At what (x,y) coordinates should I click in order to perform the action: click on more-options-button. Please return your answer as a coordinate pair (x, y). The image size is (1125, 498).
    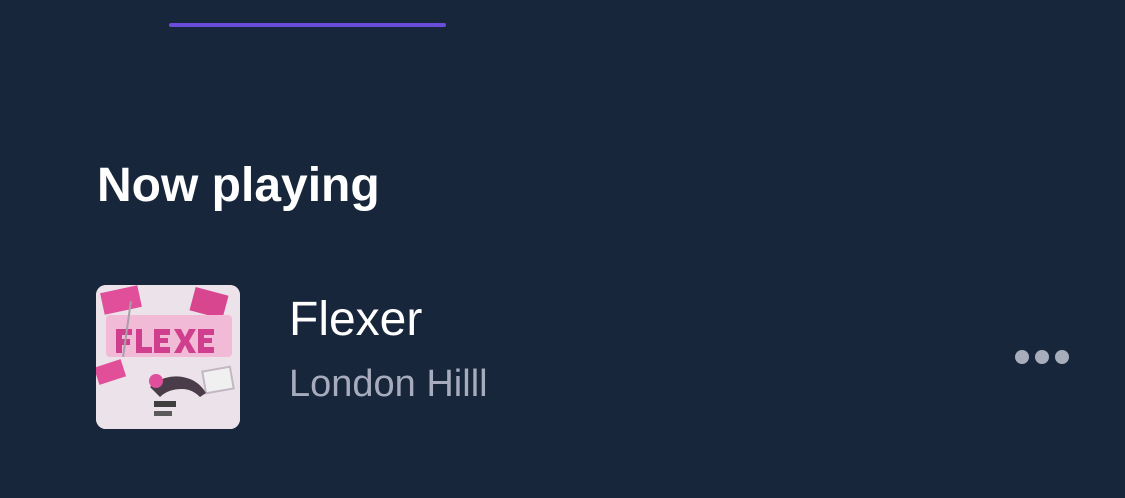
    Looking at the image, I should click on (1042, 357).